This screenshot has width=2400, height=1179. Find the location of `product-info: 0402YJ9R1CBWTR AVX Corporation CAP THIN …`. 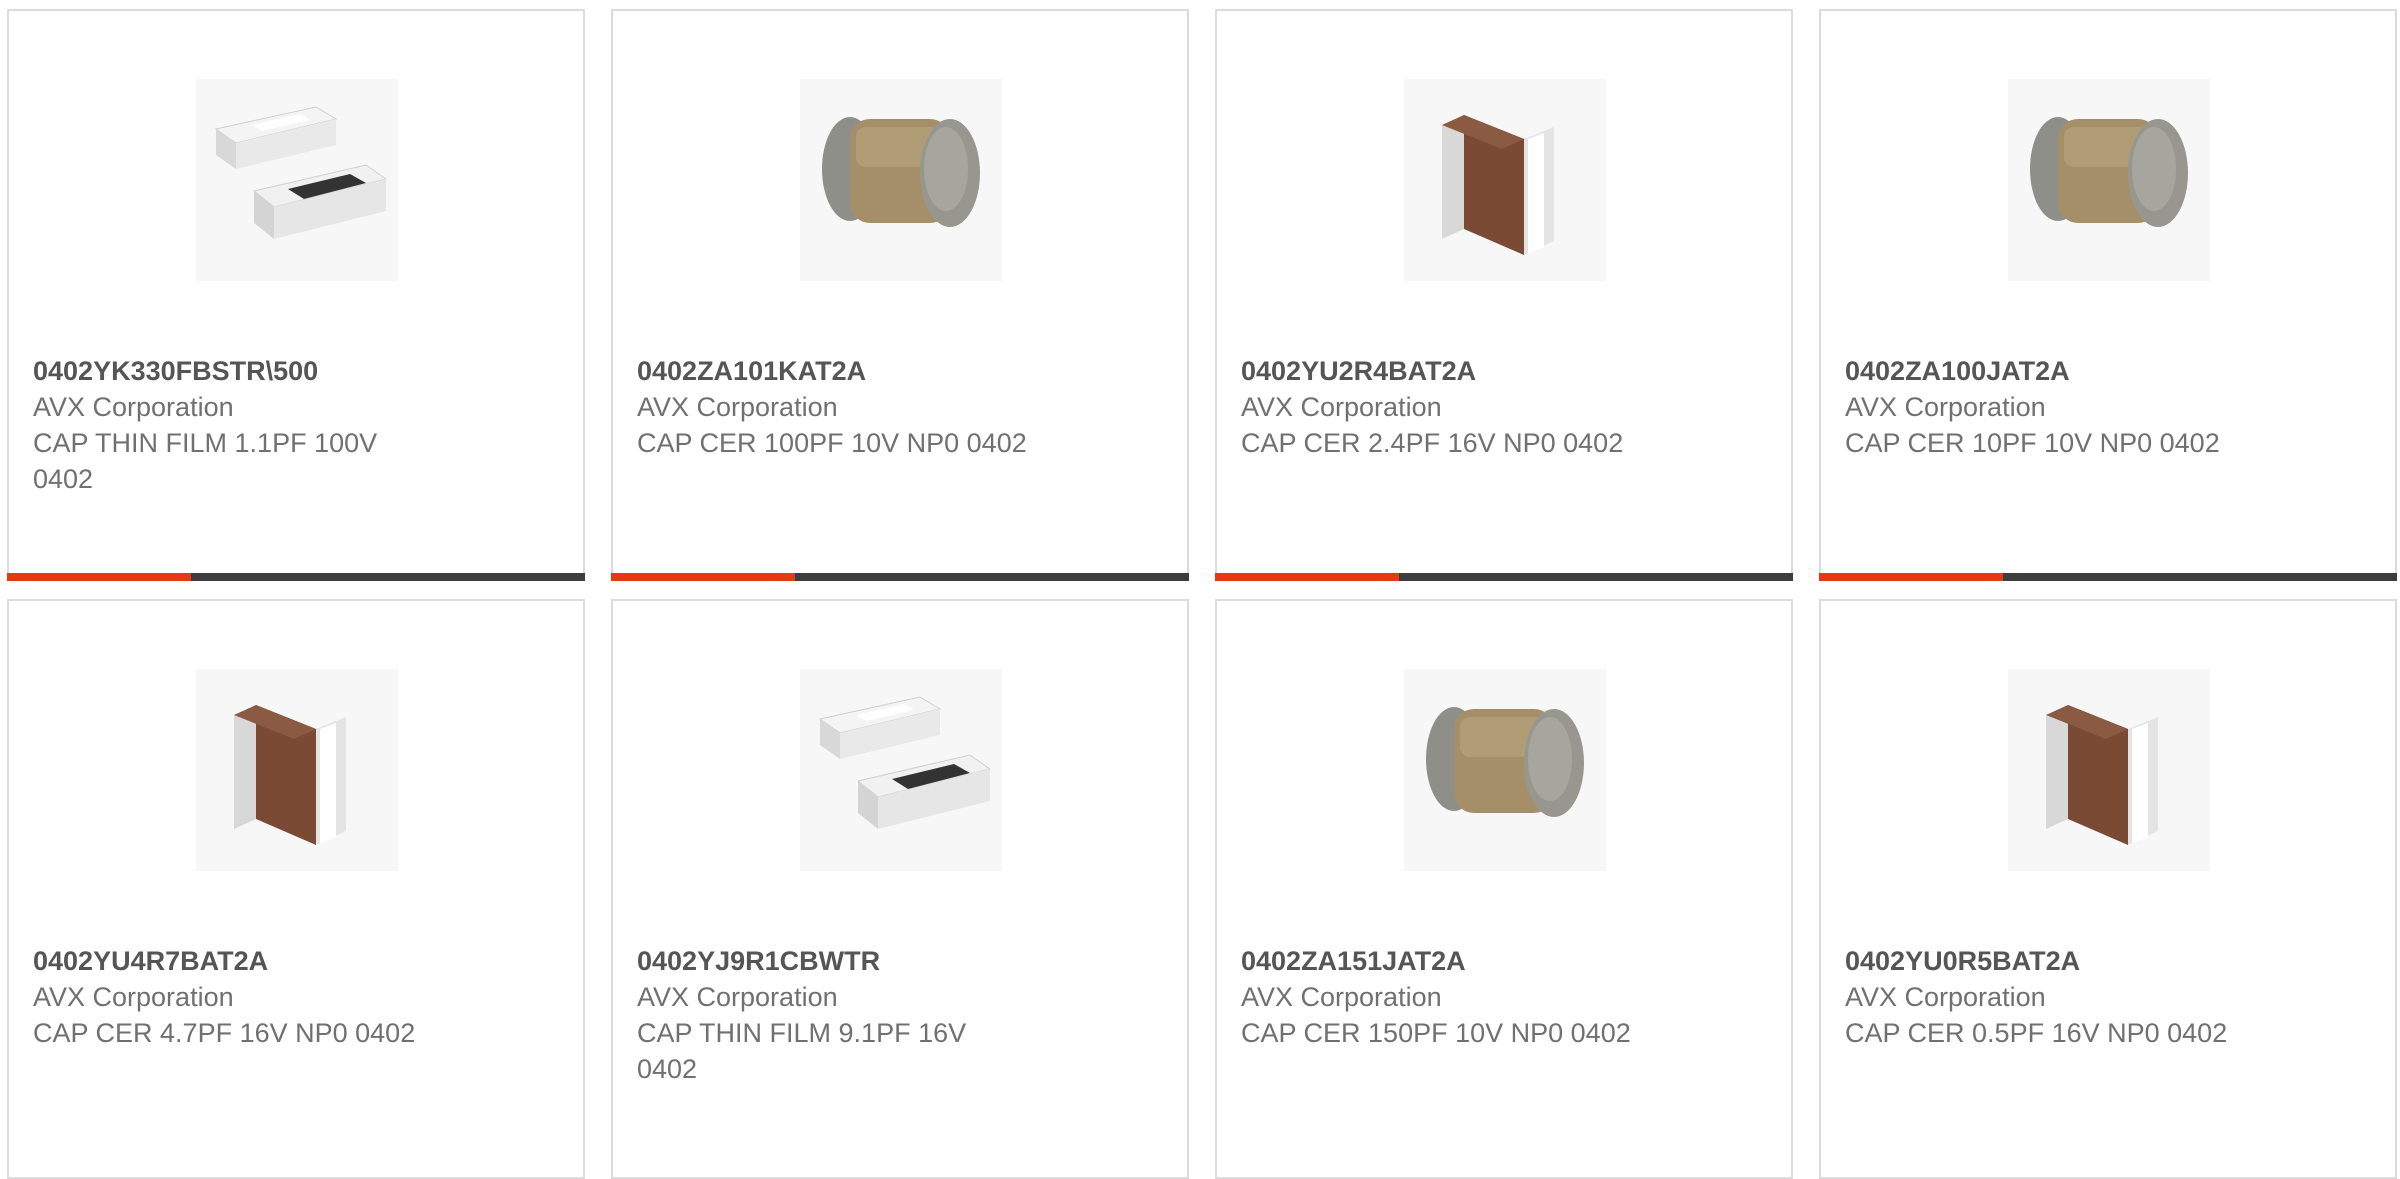

product-info: 0402YJ9R1CBWTR AVX Corporation CAP THIN … is located at coordinates (832, 1015).